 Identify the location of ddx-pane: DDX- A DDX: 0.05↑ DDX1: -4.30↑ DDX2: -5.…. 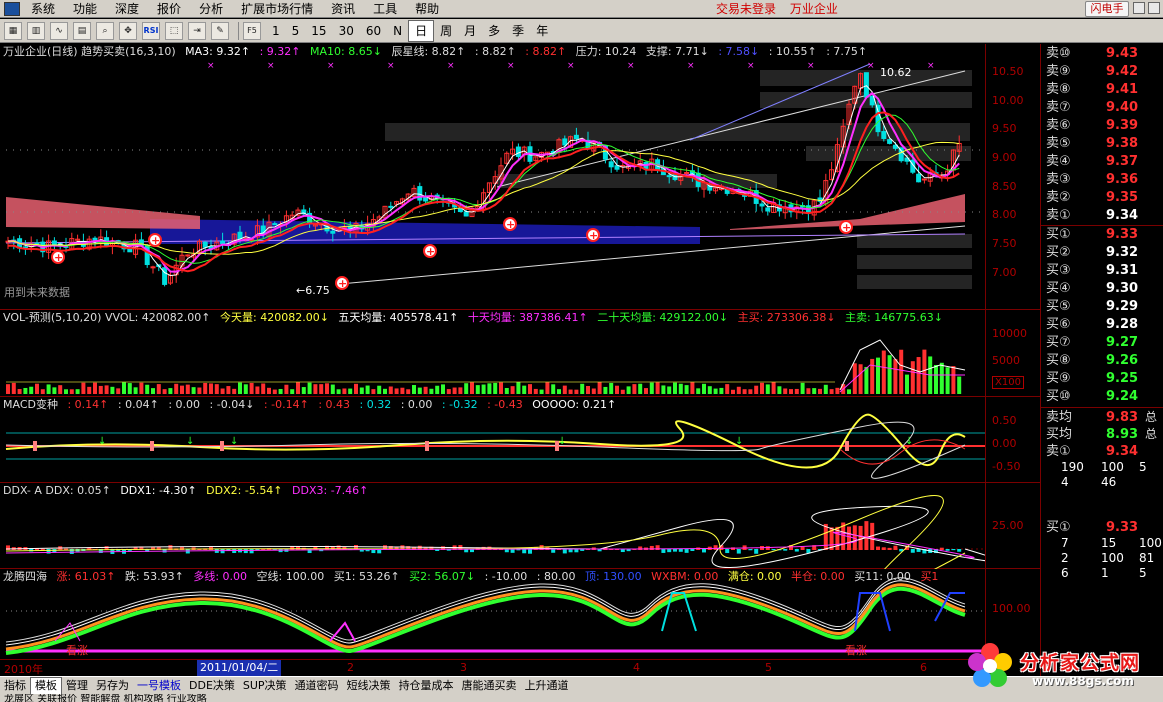
(520, 526).